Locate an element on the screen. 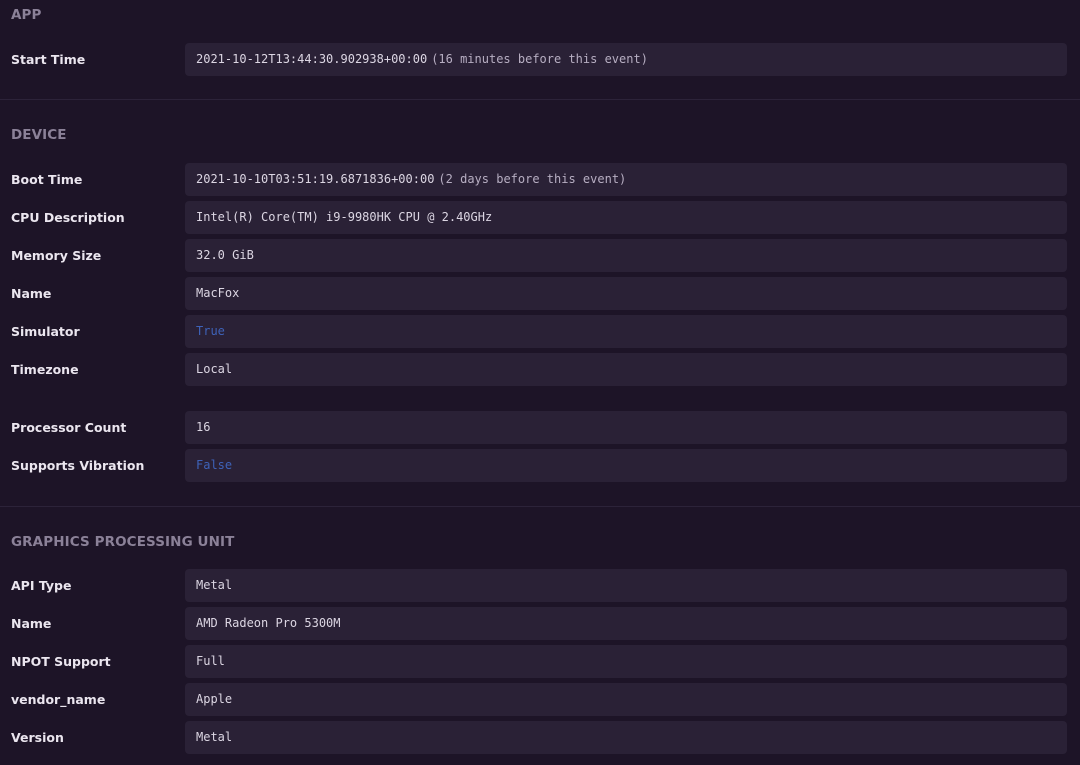 This screenshot has height=765, width=1080. row-label: Timezone is located at coordinates (45, 369).